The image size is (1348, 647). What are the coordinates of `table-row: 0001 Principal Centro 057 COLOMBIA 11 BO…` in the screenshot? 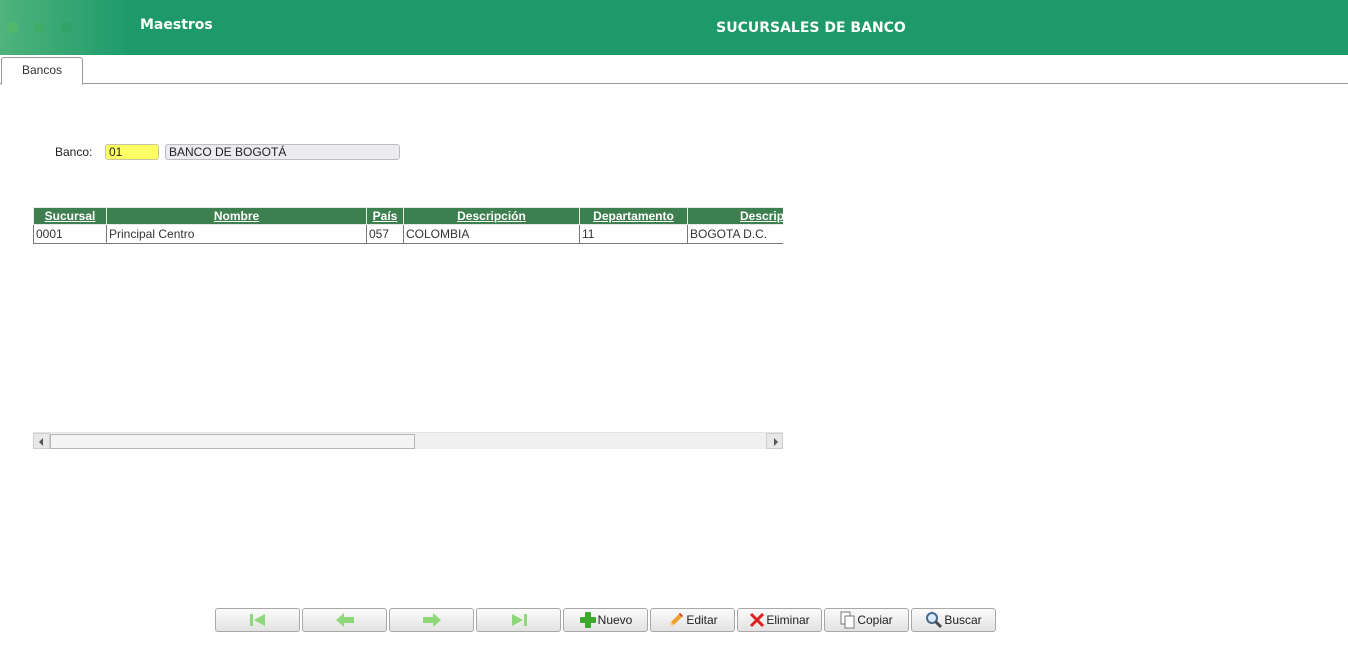 It's located at (408, 234).